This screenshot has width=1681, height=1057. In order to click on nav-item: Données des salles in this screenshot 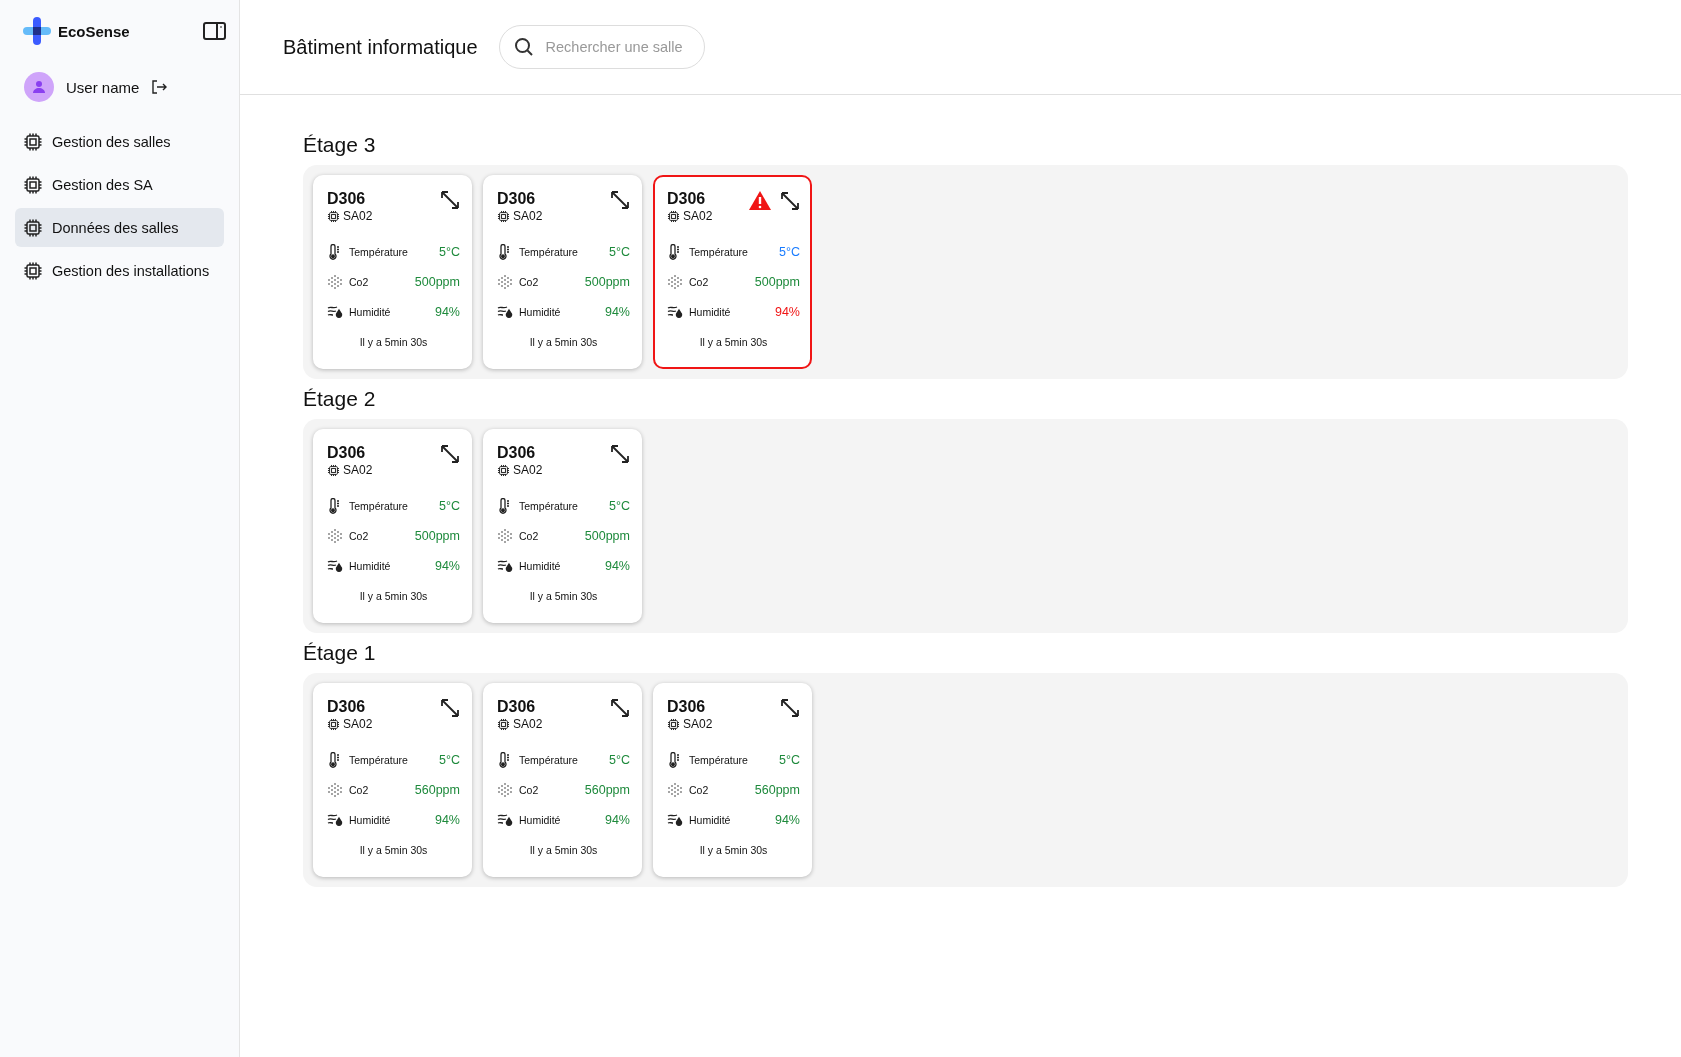, I will do `click(119, 227)`.